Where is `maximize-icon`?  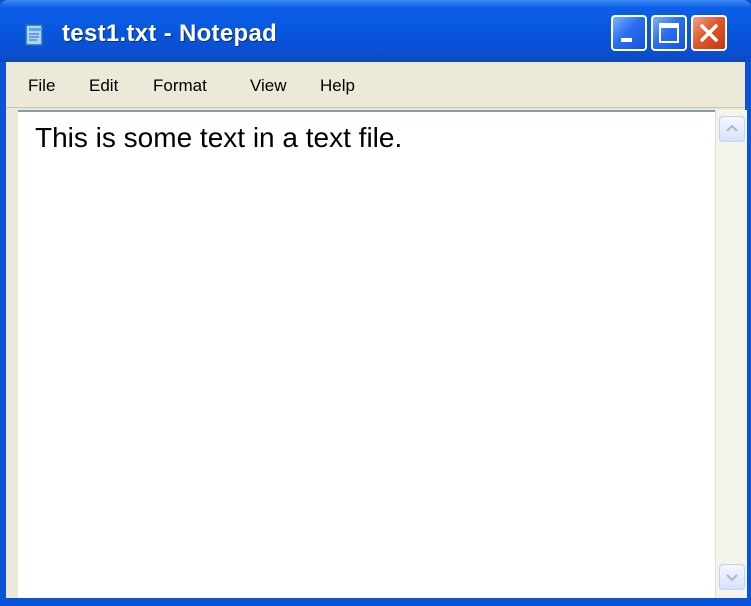 maximize-icon is located at coordinates (669, 33).